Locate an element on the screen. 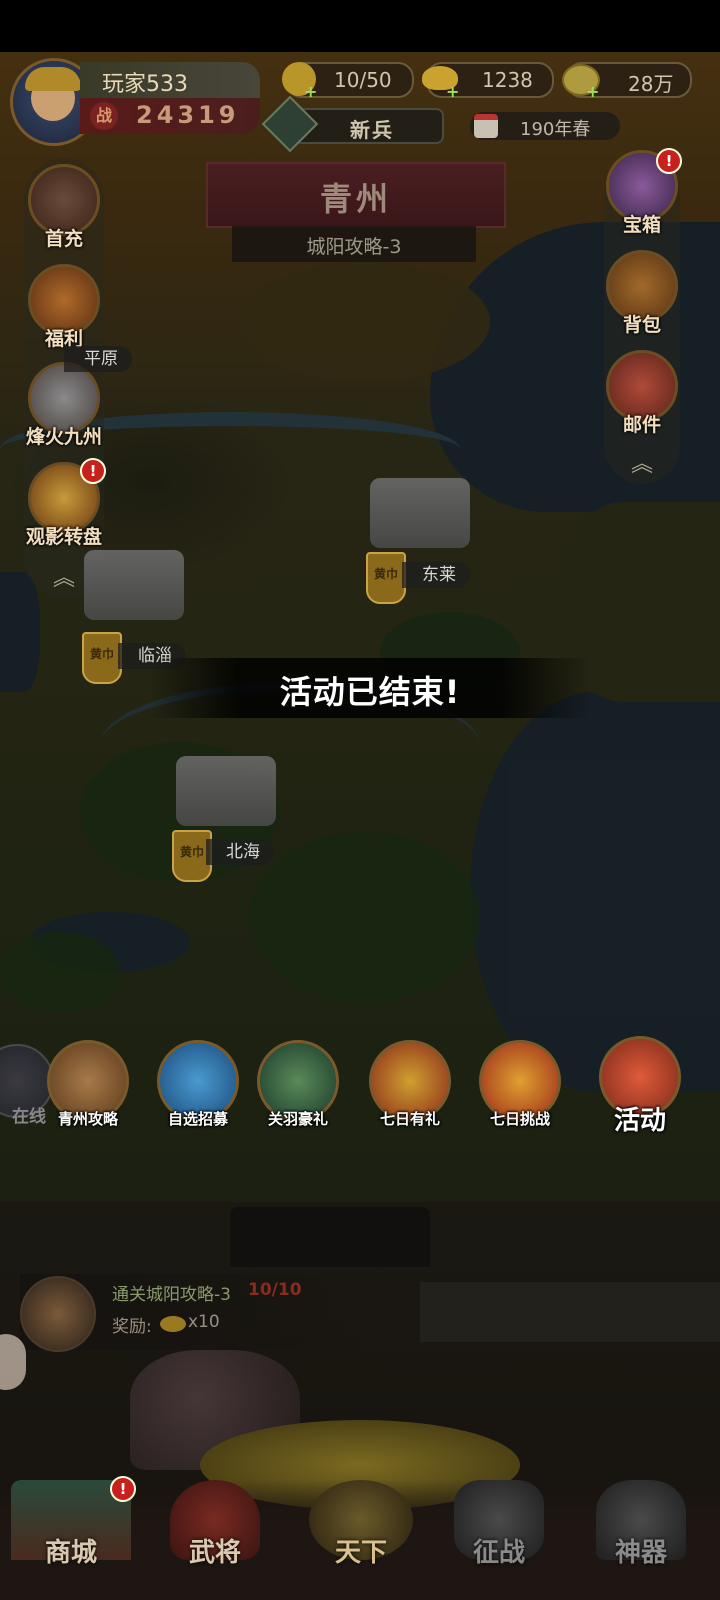  quest-tracker: 通关城阳攻略-3 10/10 奖励: x10 is located at coordinates (195, 1313).